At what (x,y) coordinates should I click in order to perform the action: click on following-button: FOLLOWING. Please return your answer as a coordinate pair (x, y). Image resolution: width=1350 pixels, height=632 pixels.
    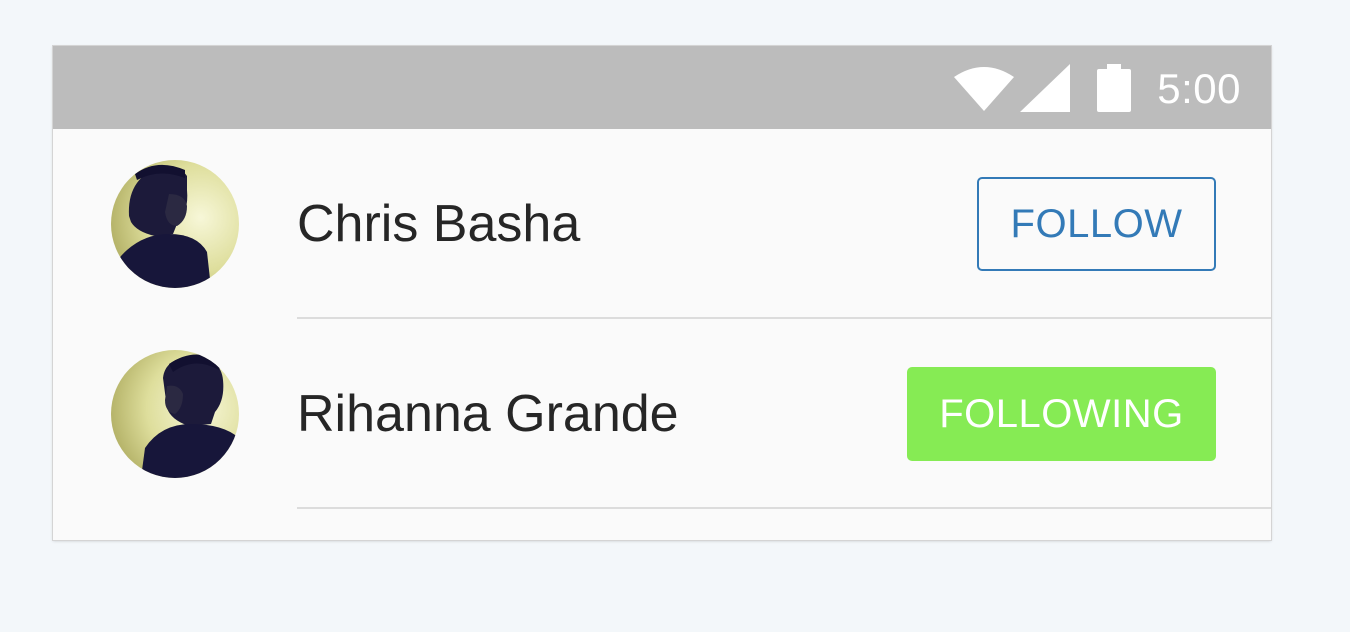
    Looking at the image, I should click on (1061, 414).